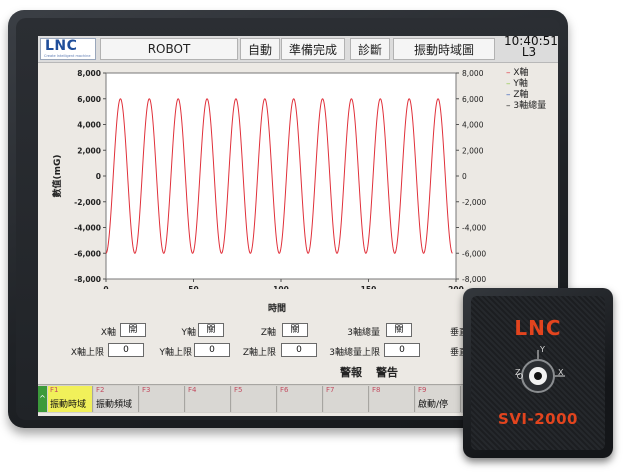  What do you see at coordinates (538, 328) in the screenshot?
I see `device-logo: LNC` at bounding box center [538, 328].